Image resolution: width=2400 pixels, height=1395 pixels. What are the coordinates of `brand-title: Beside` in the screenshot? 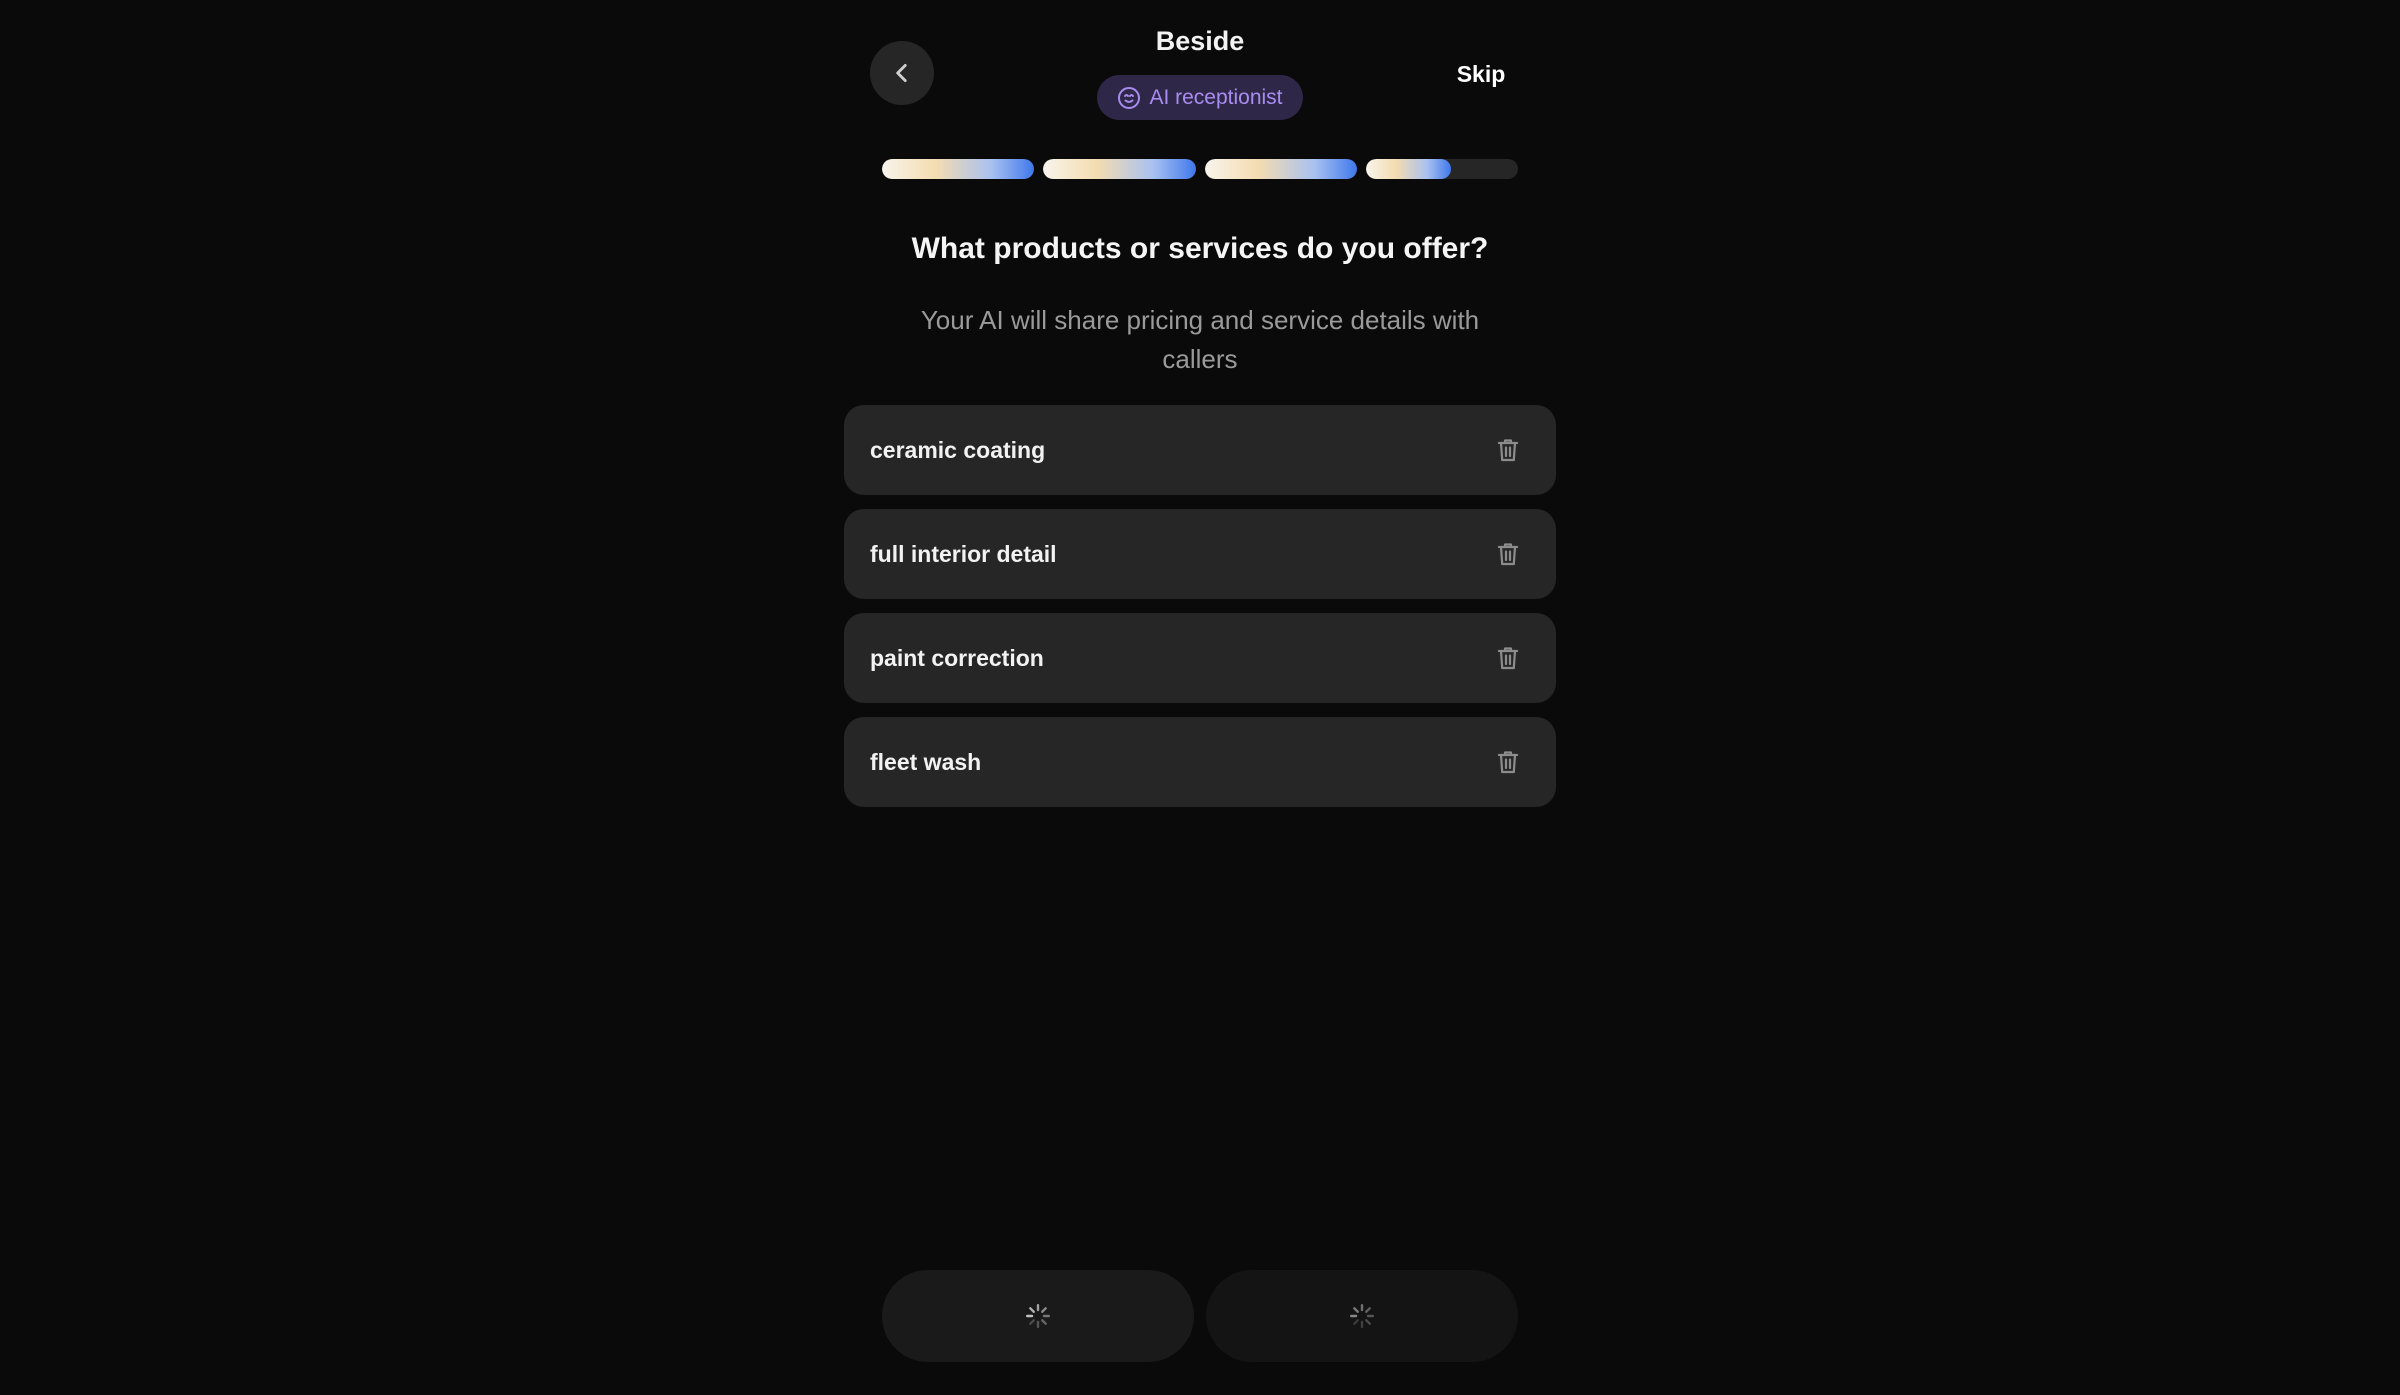 It's located at (1200, 41).